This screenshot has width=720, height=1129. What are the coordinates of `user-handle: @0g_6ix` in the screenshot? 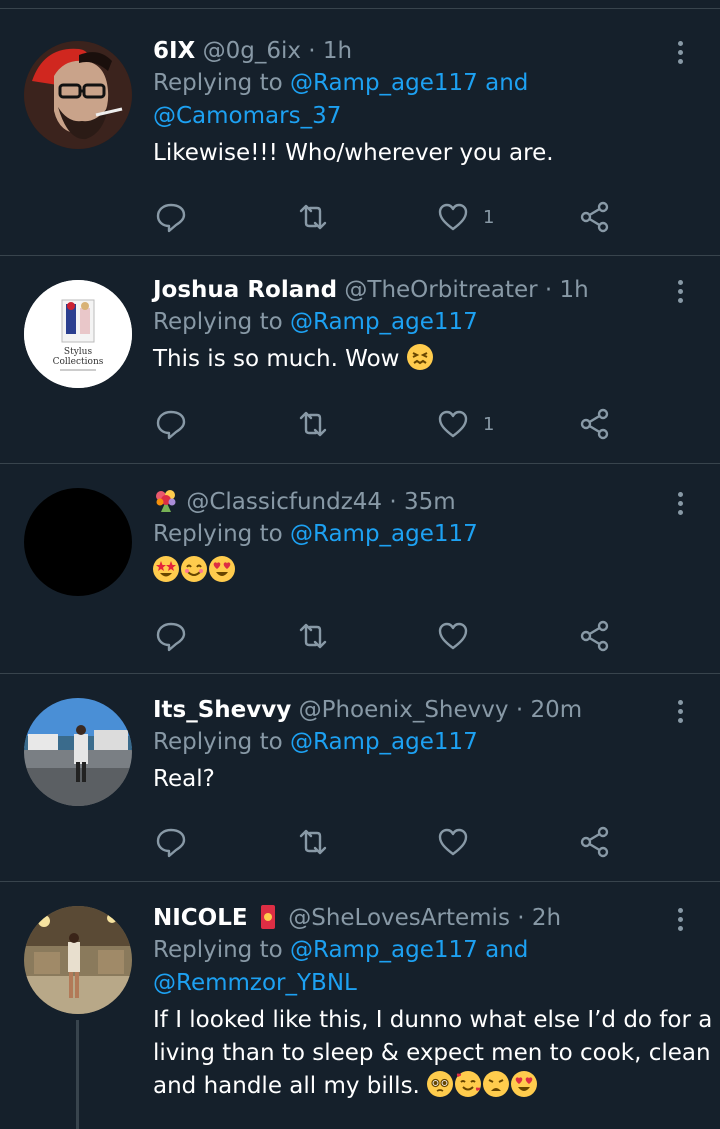 It's located at (252, 51).